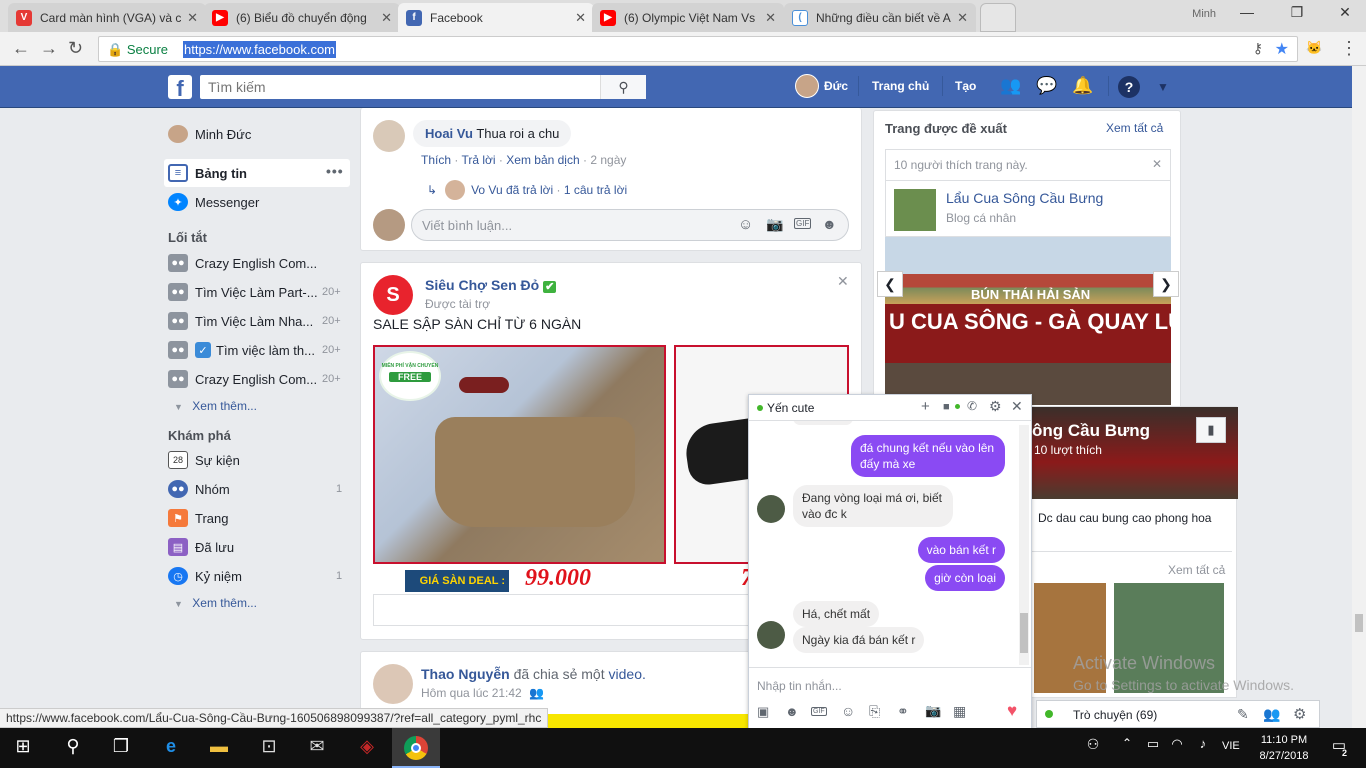 Image resolution: width=1366 pixels, height=768 pixels. Describe the element at coordinates (171, 748) in the screenshot. I see `edge-browser-icon: e` at that location.